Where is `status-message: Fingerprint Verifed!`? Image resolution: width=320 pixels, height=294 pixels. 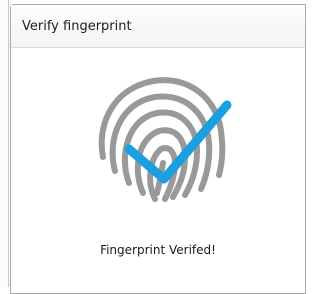 status-message: Fingerprint Verifed! is located at coordinates (158, 250).